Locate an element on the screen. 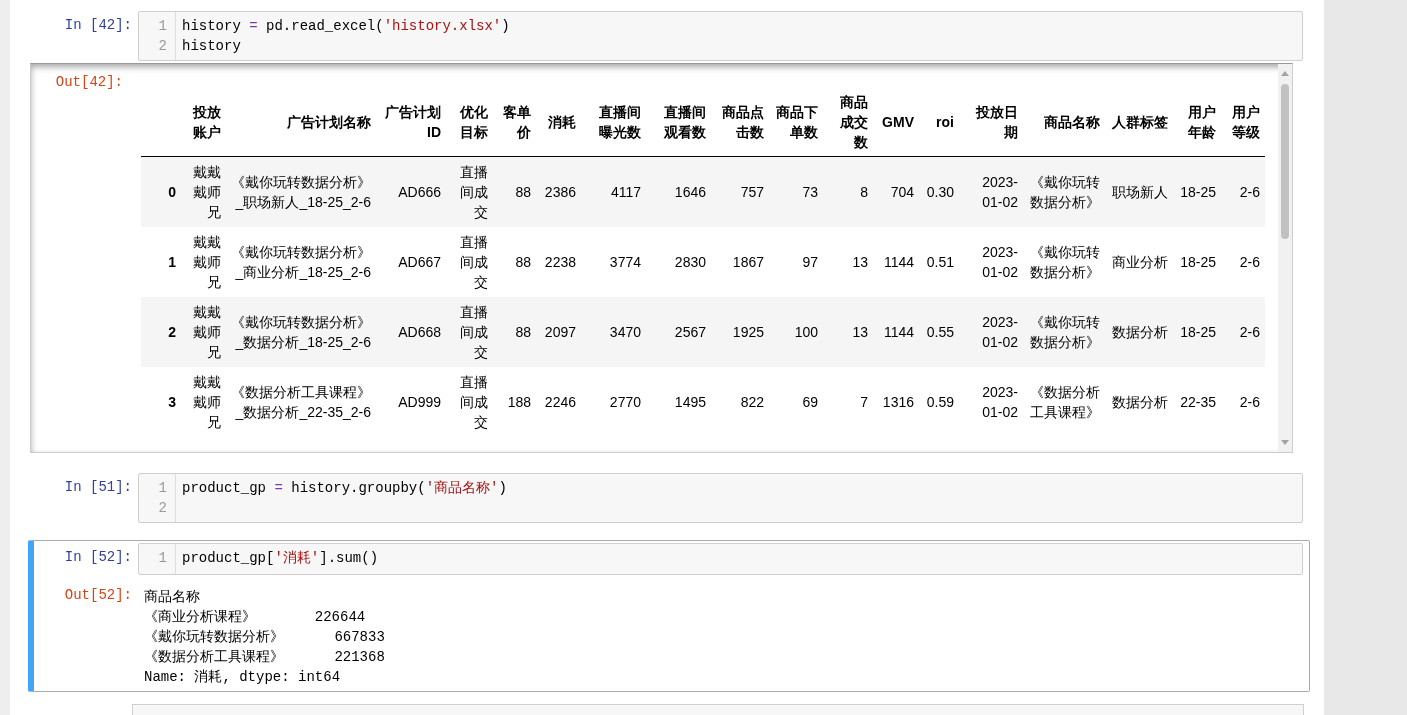  table-cell: 73 is located at coordinates (796, 191).